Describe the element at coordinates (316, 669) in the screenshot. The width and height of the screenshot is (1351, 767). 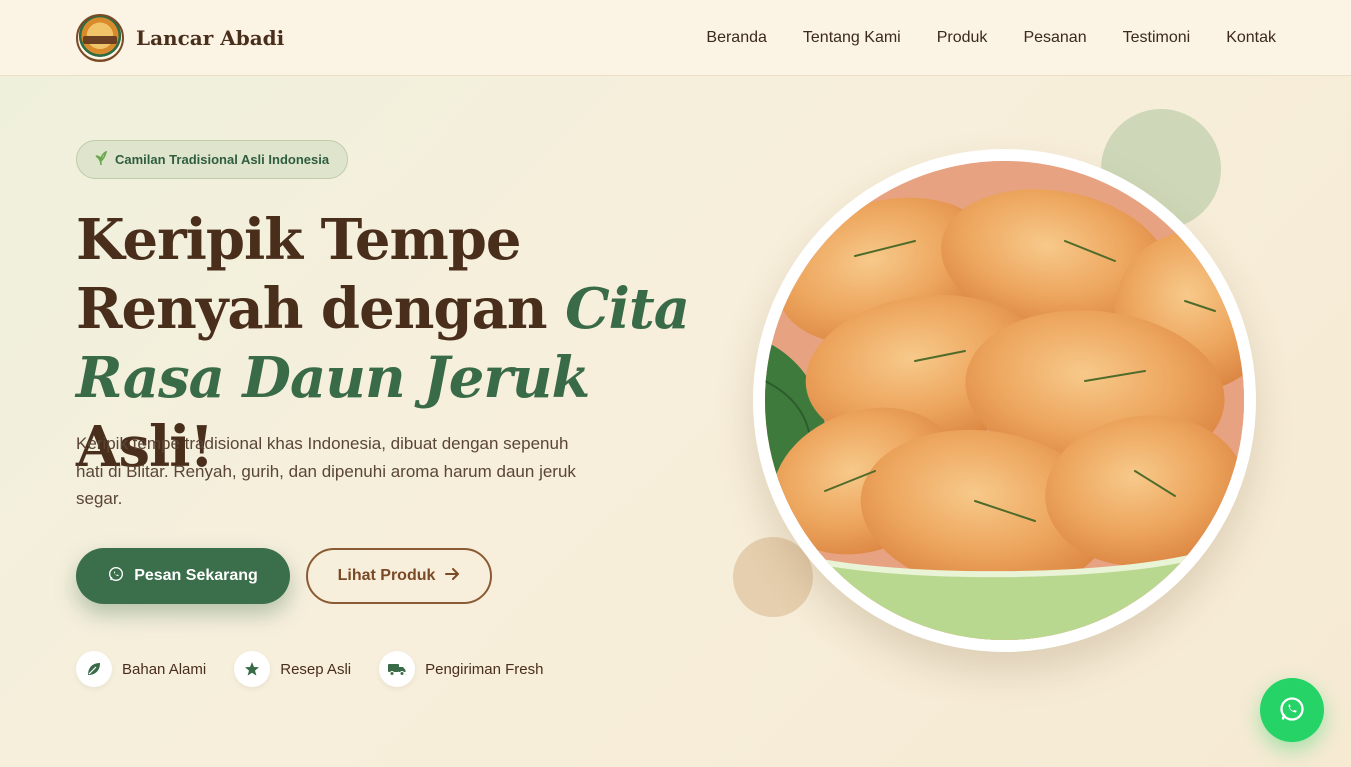
I see `feature-label: Resep Asli` at that location.